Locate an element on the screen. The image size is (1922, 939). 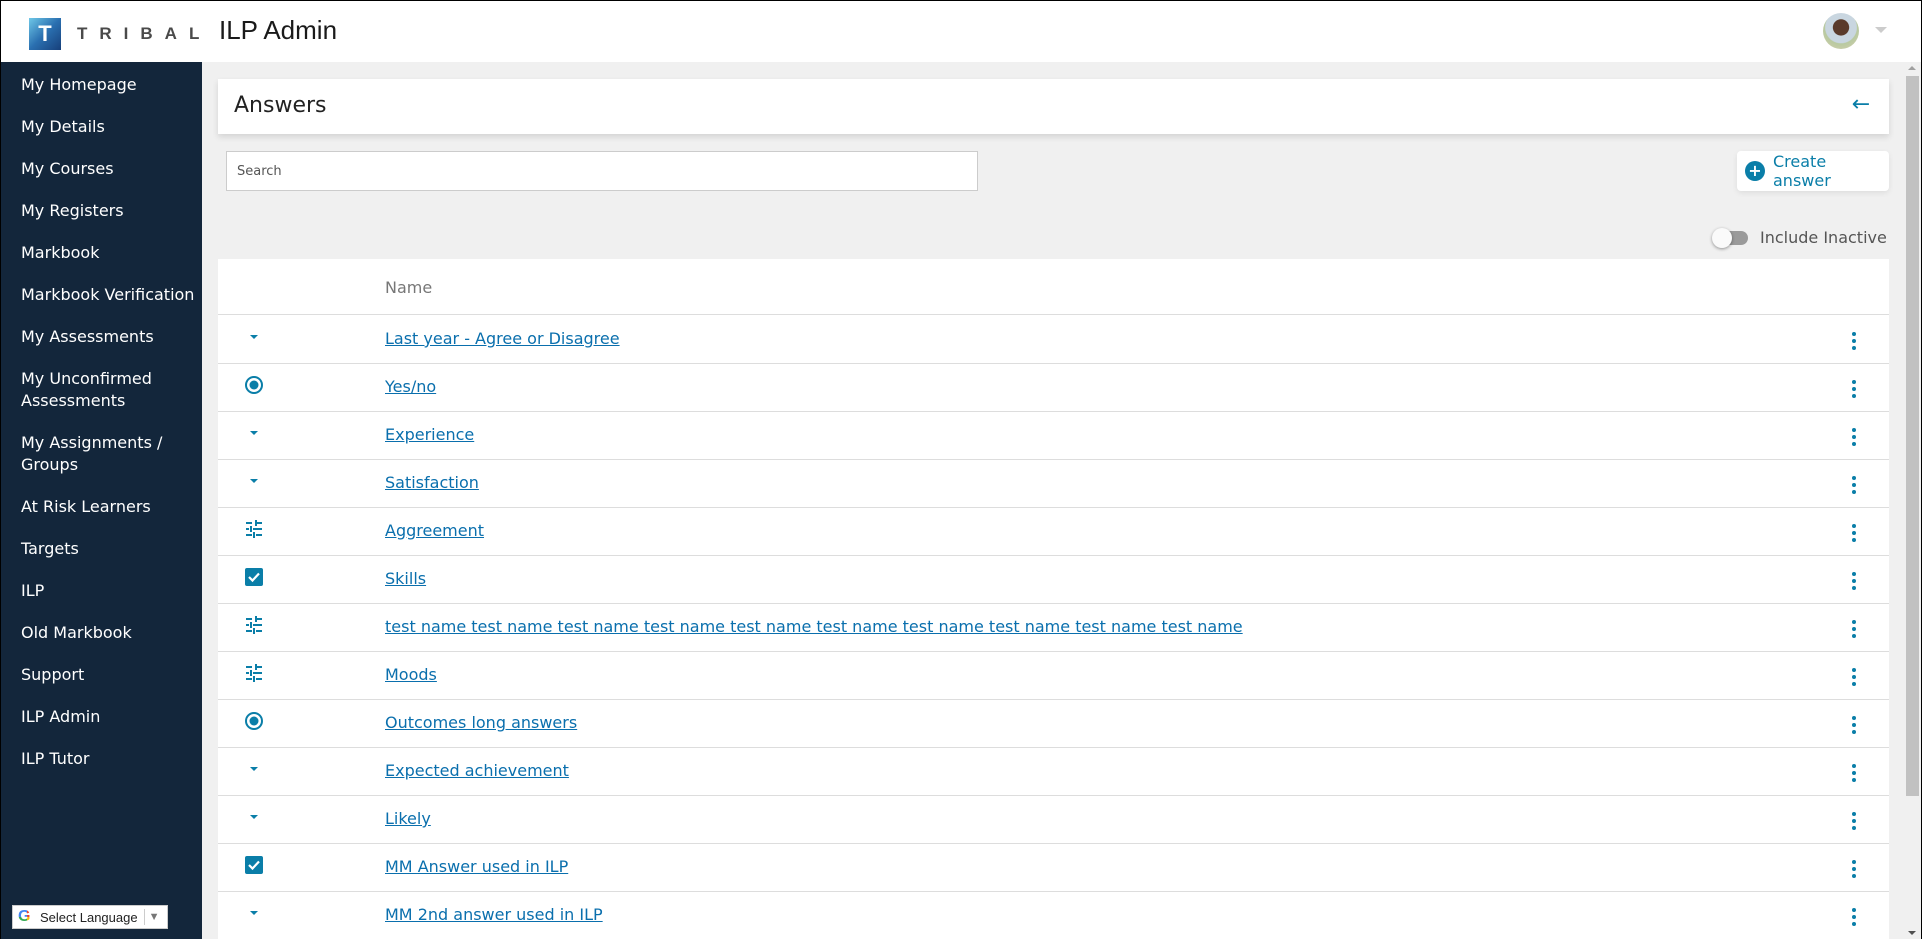
language-select: G Select Language ▼ is located at coordinates (90, 917).